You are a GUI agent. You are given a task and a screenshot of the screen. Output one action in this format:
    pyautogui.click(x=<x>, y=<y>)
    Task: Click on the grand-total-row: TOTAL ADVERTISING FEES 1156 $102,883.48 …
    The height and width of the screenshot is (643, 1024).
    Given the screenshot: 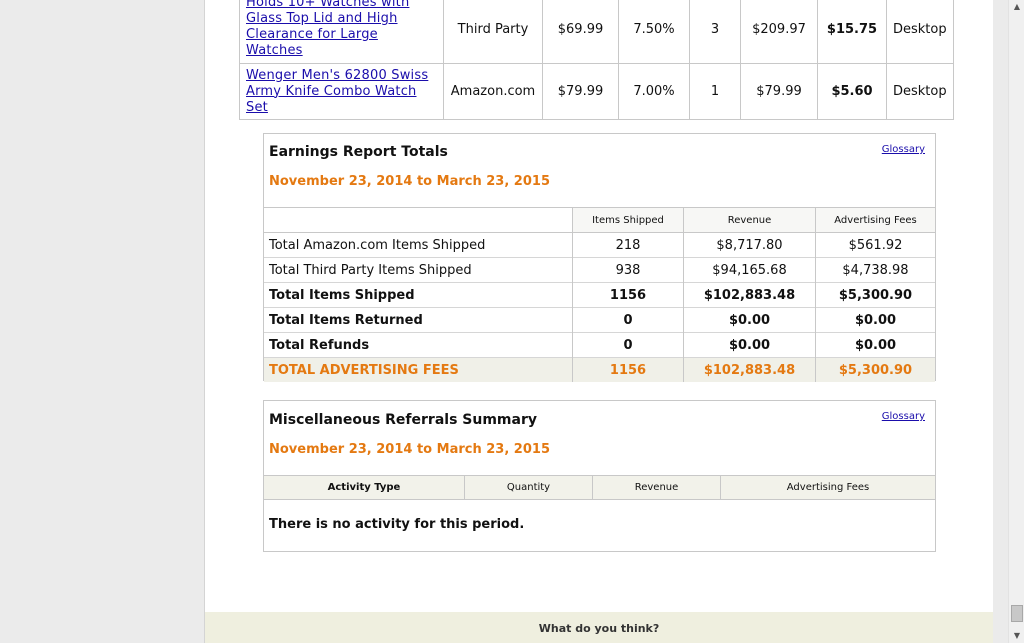 What is the action you would take?
    pyautogui.click(x=599, y=369)
    